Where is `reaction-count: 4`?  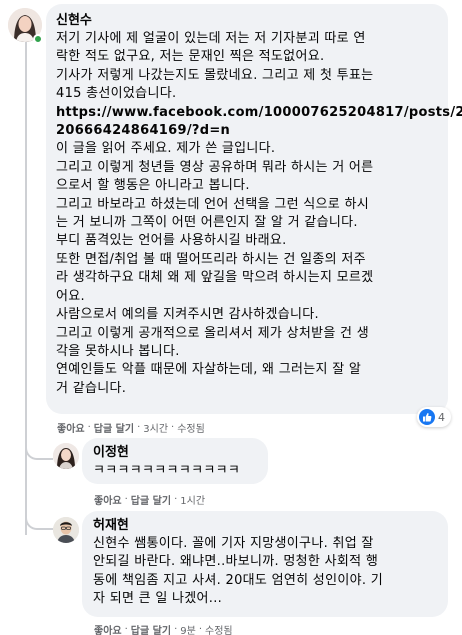 reaction-count: 4 is located at coordinates (441, 417).